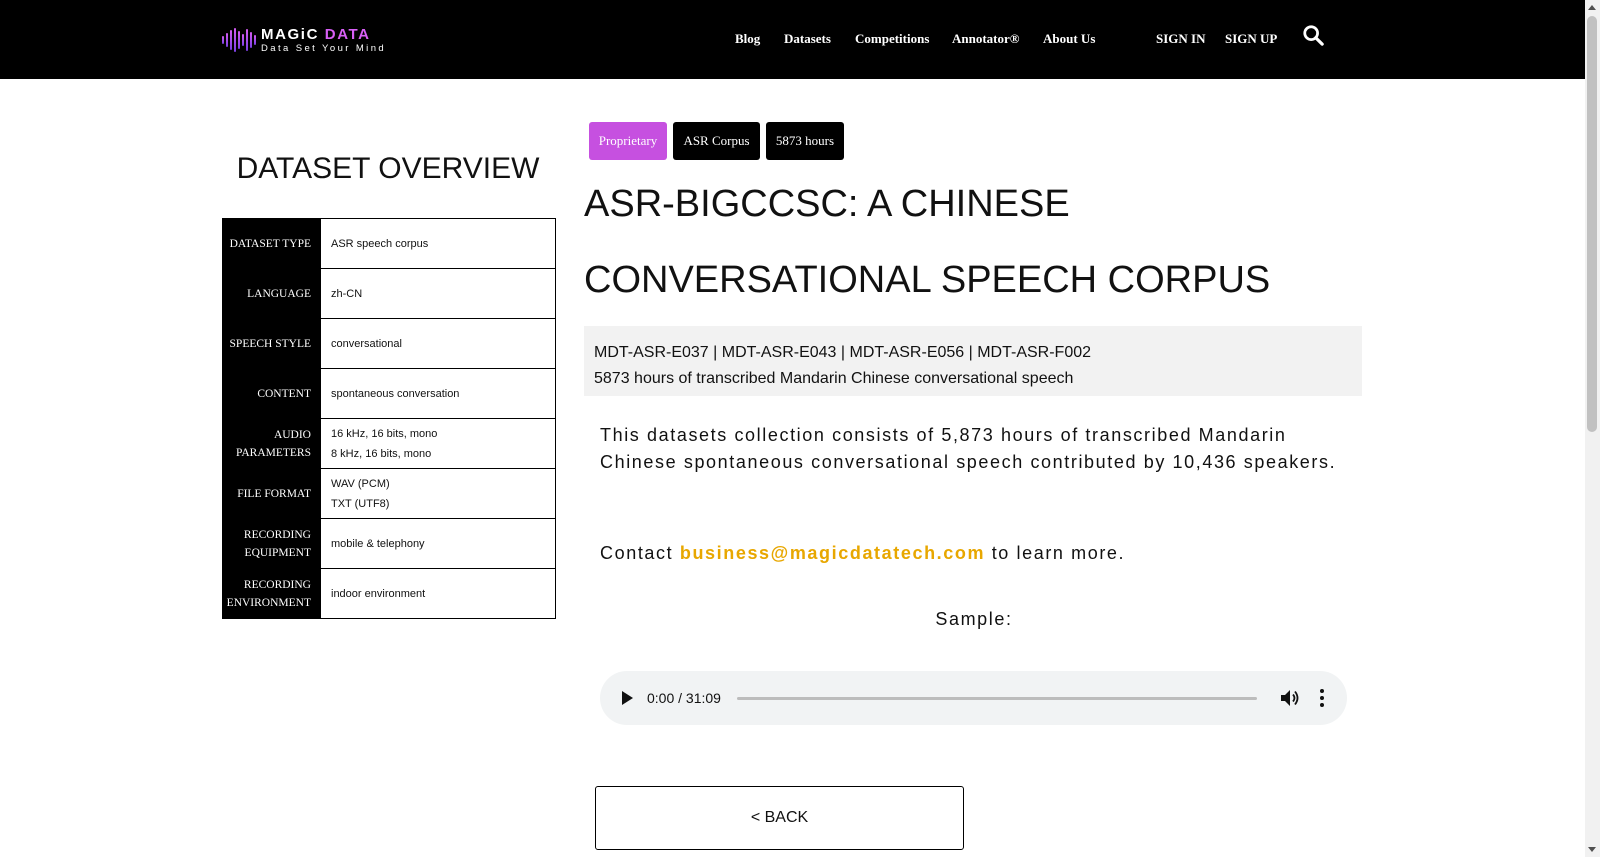 This screenshot has width=1600, height=857. Describe the element at coordinates (1592, 849) in the screenshot. I see `scroll-down-icon` at that location.